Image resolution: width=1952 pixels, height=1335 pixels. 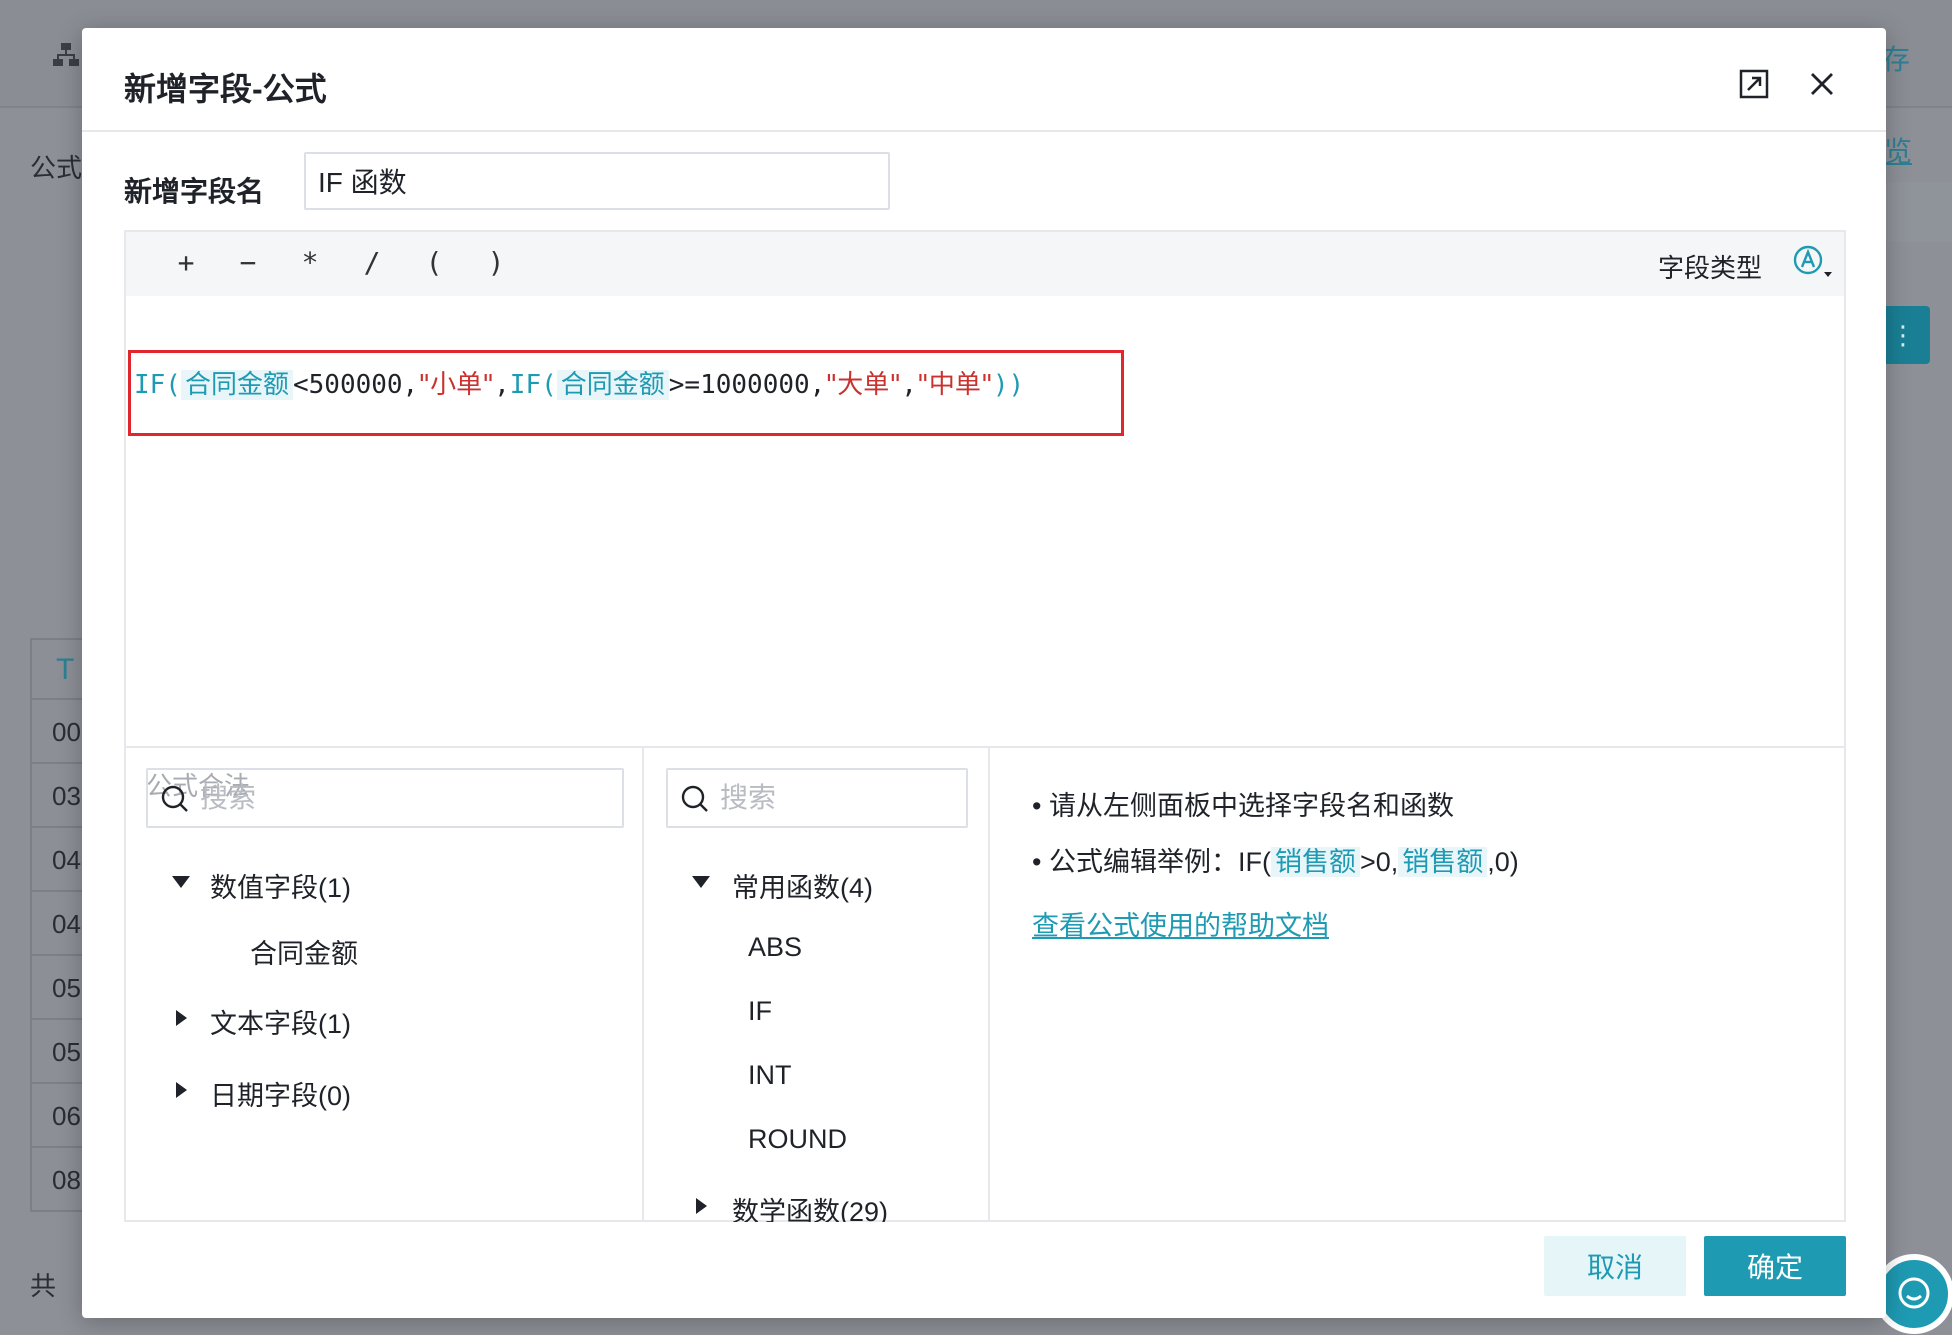 What do you see at coordinates (760, 1011) in the screenshot?
I see `function-item-if: IF` at bounding box center [760, 1011].